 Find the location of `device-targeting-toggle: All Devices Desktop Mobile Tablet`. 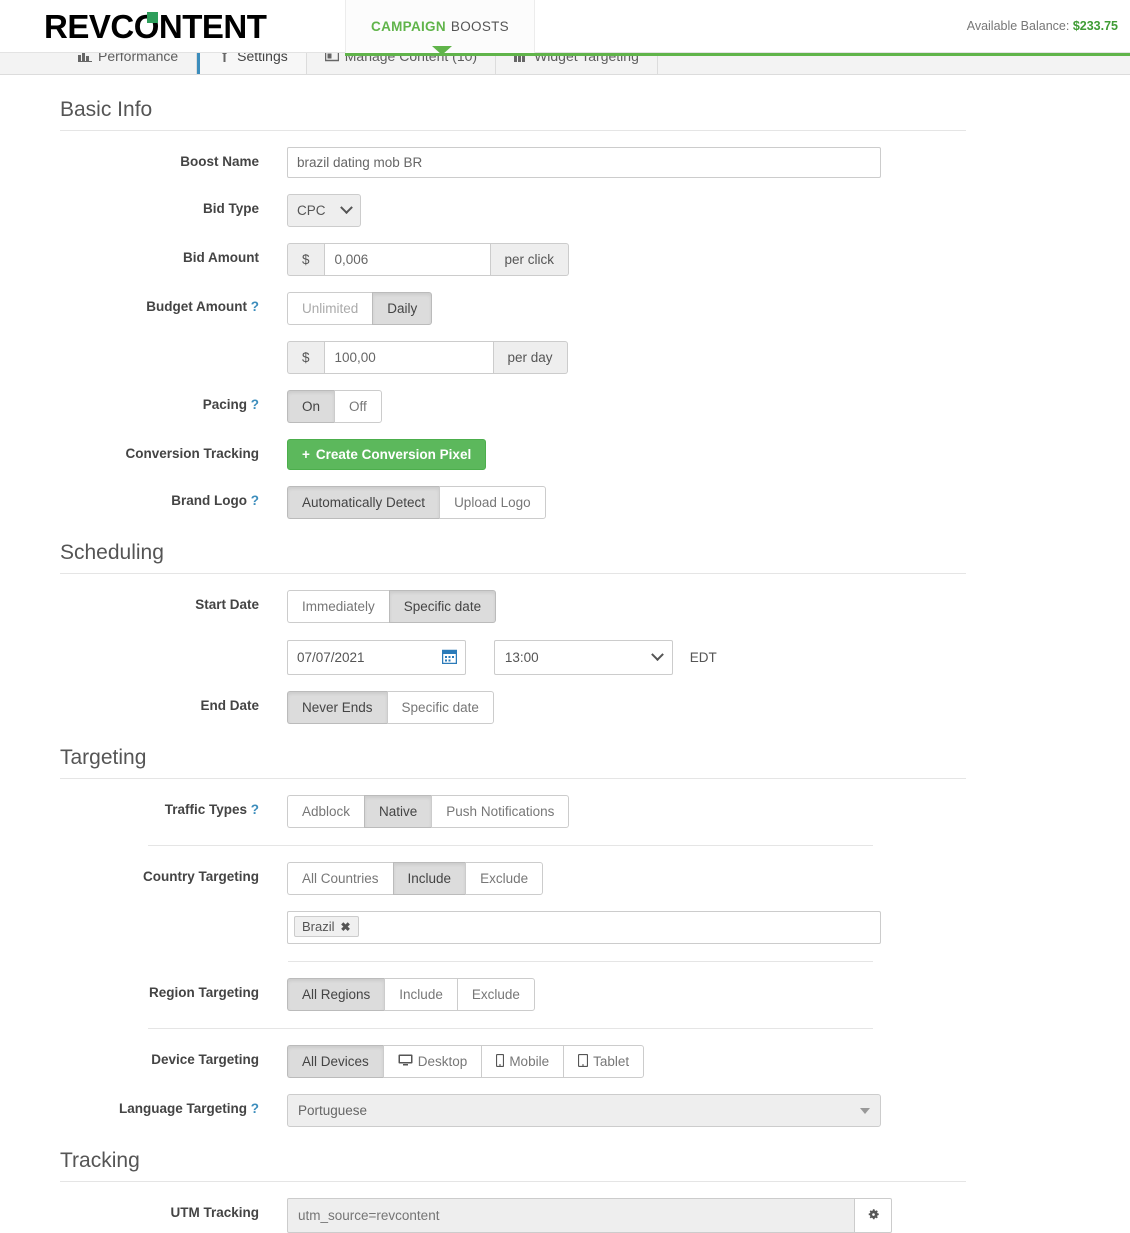

device-targeting-toggle: All Devices Desktop Mobile Tablet is located at coordinates (466, 1061).